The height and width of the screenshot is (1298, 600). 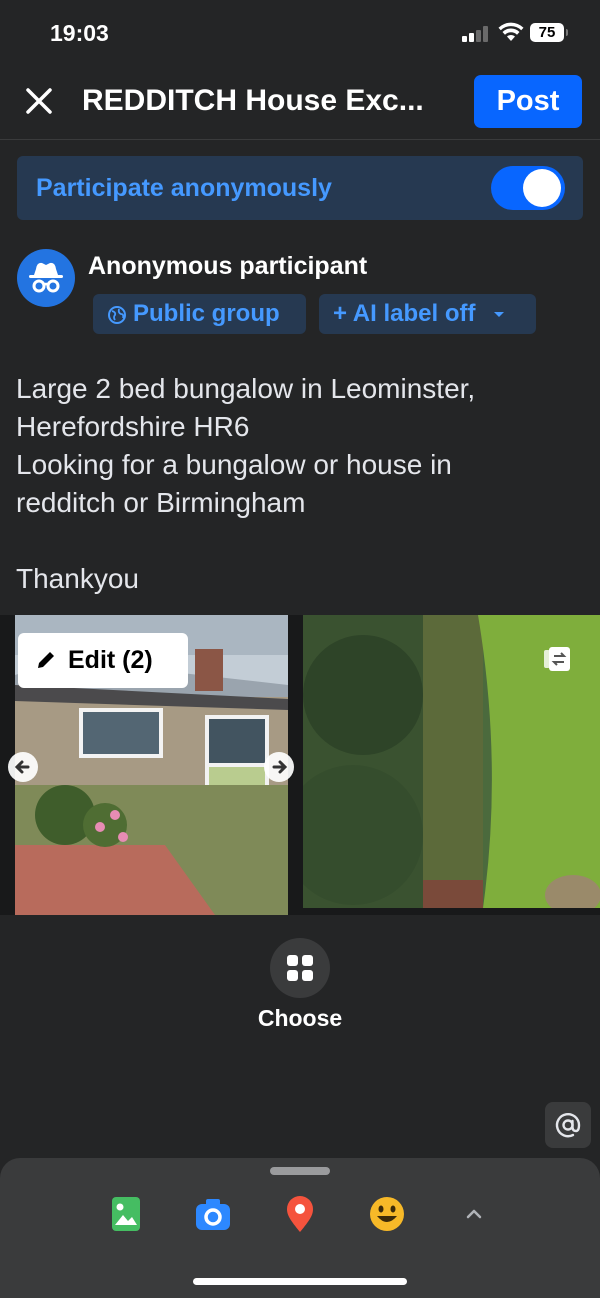 I want to click on choose-layout-button, so click(x=300, y=968).